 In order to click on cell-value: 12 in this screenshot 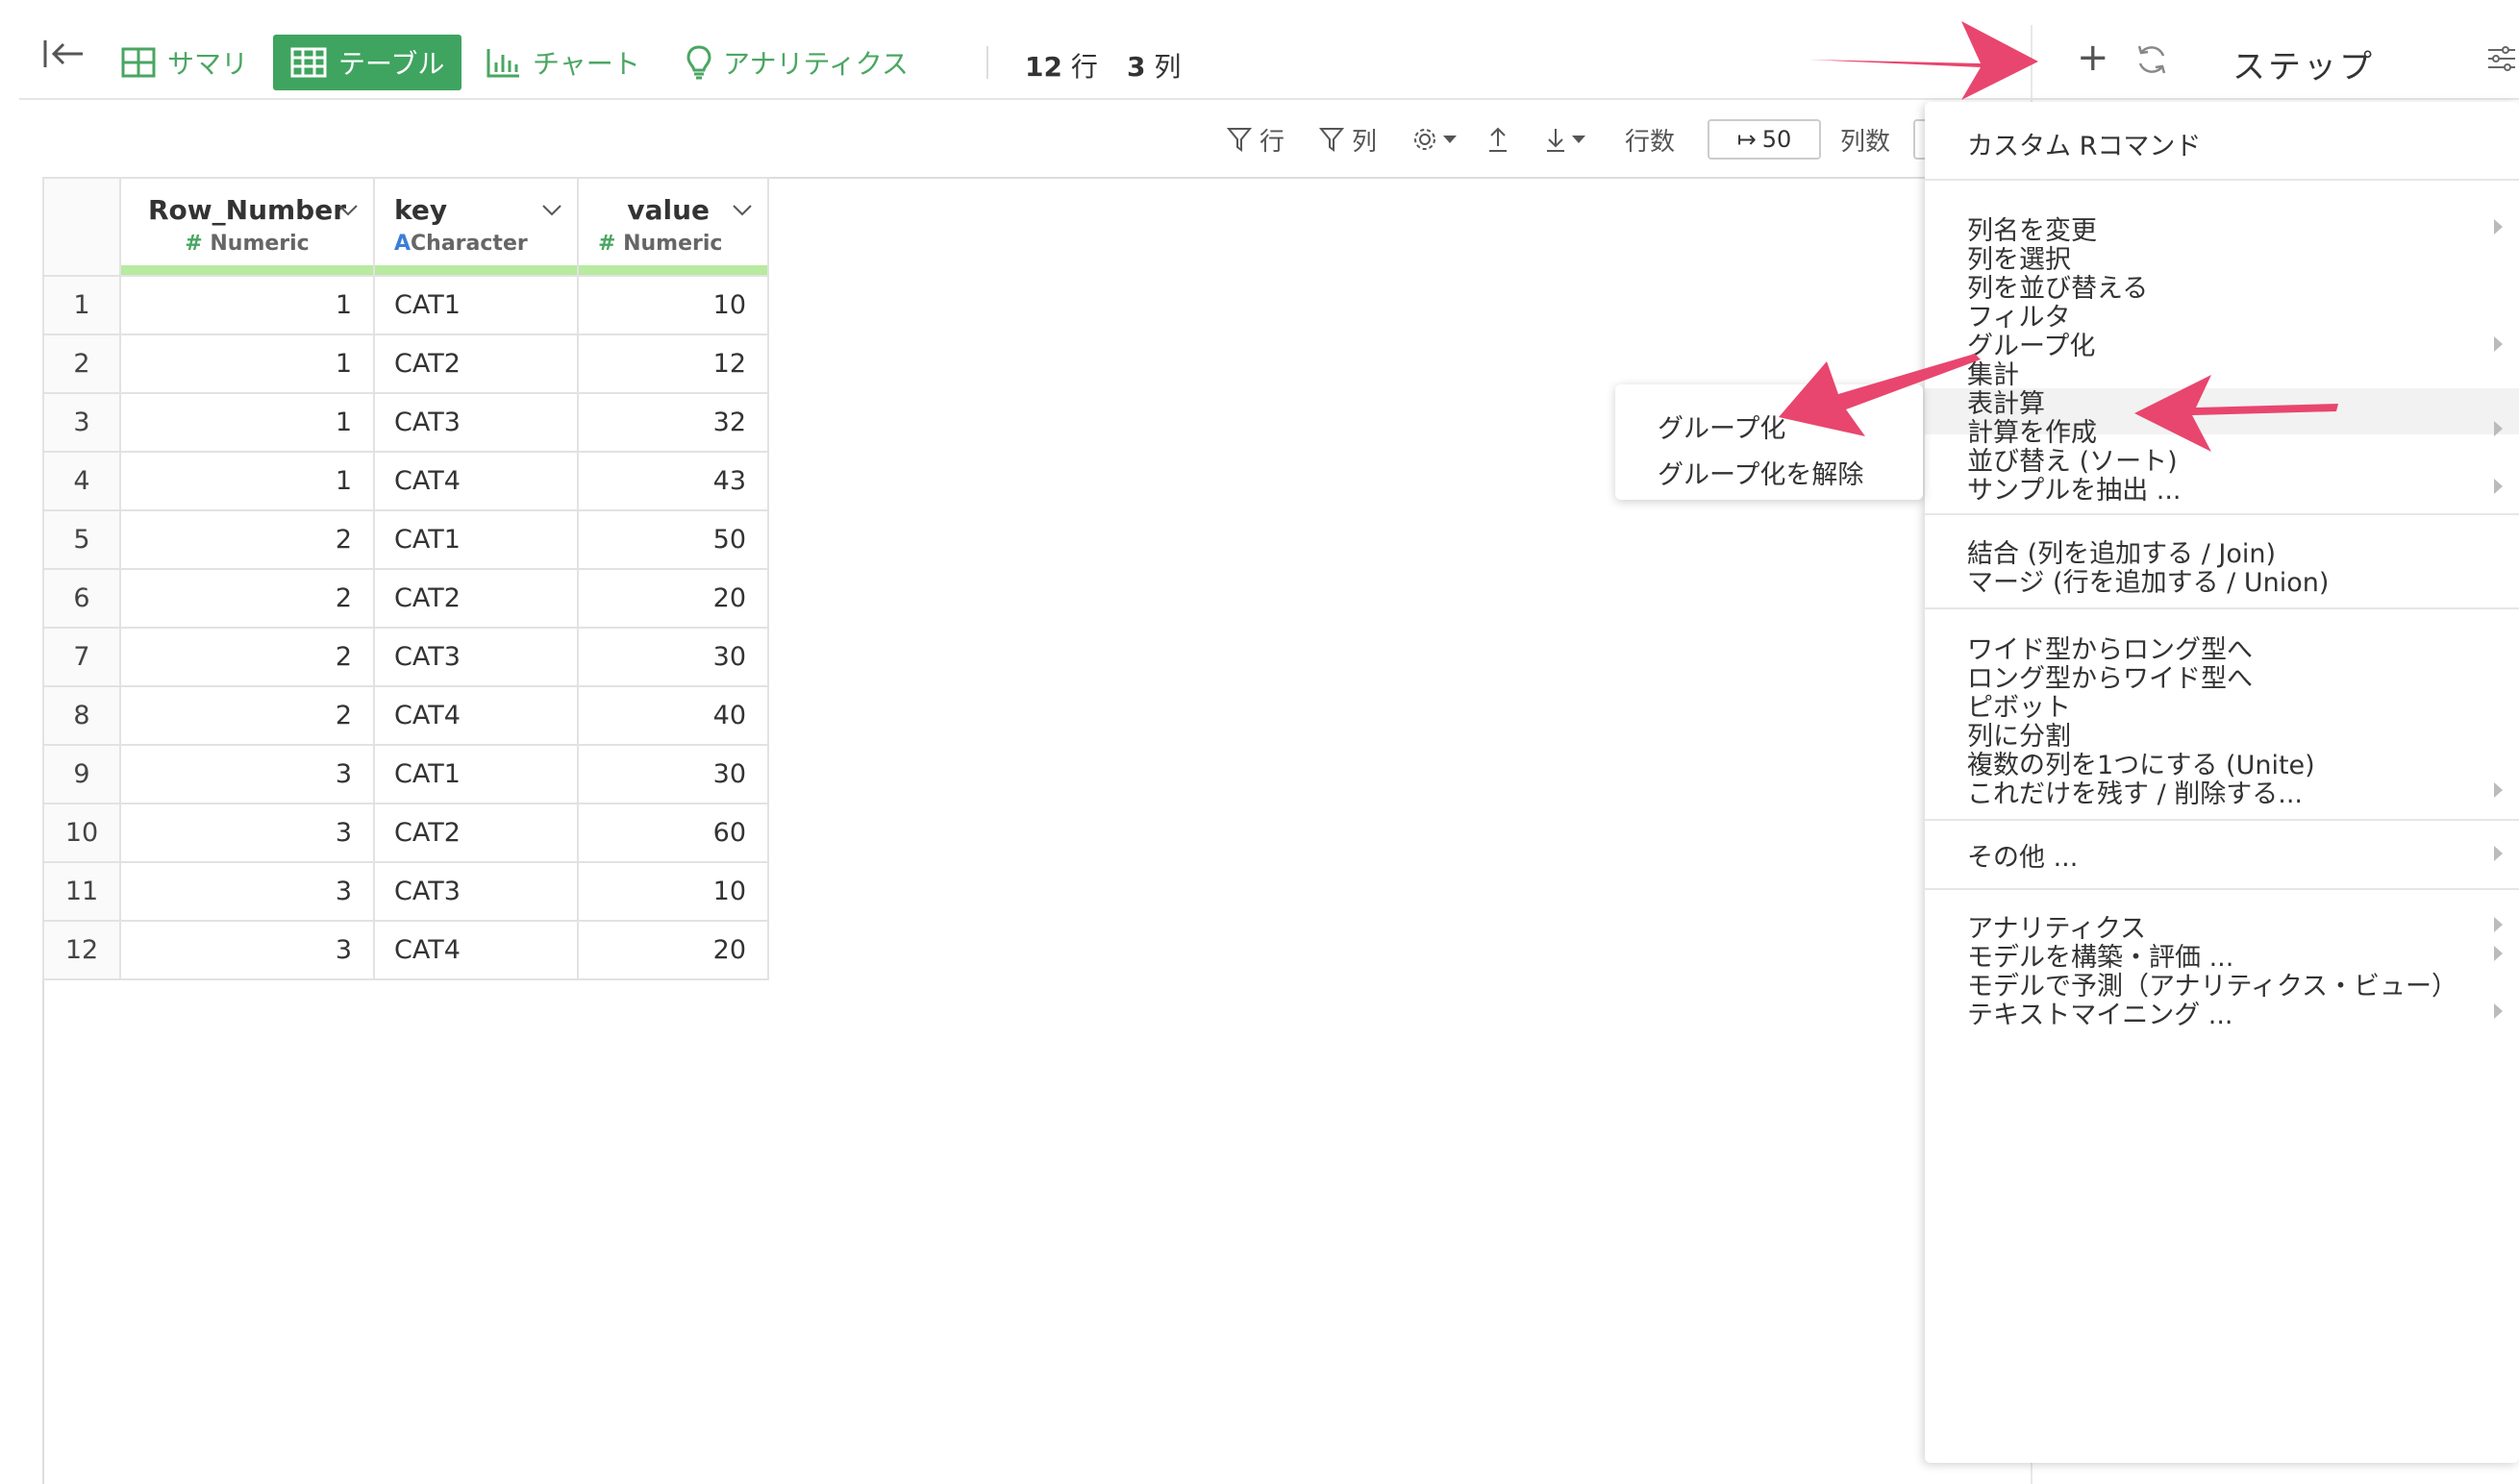, I will do `click(673, 364)`.